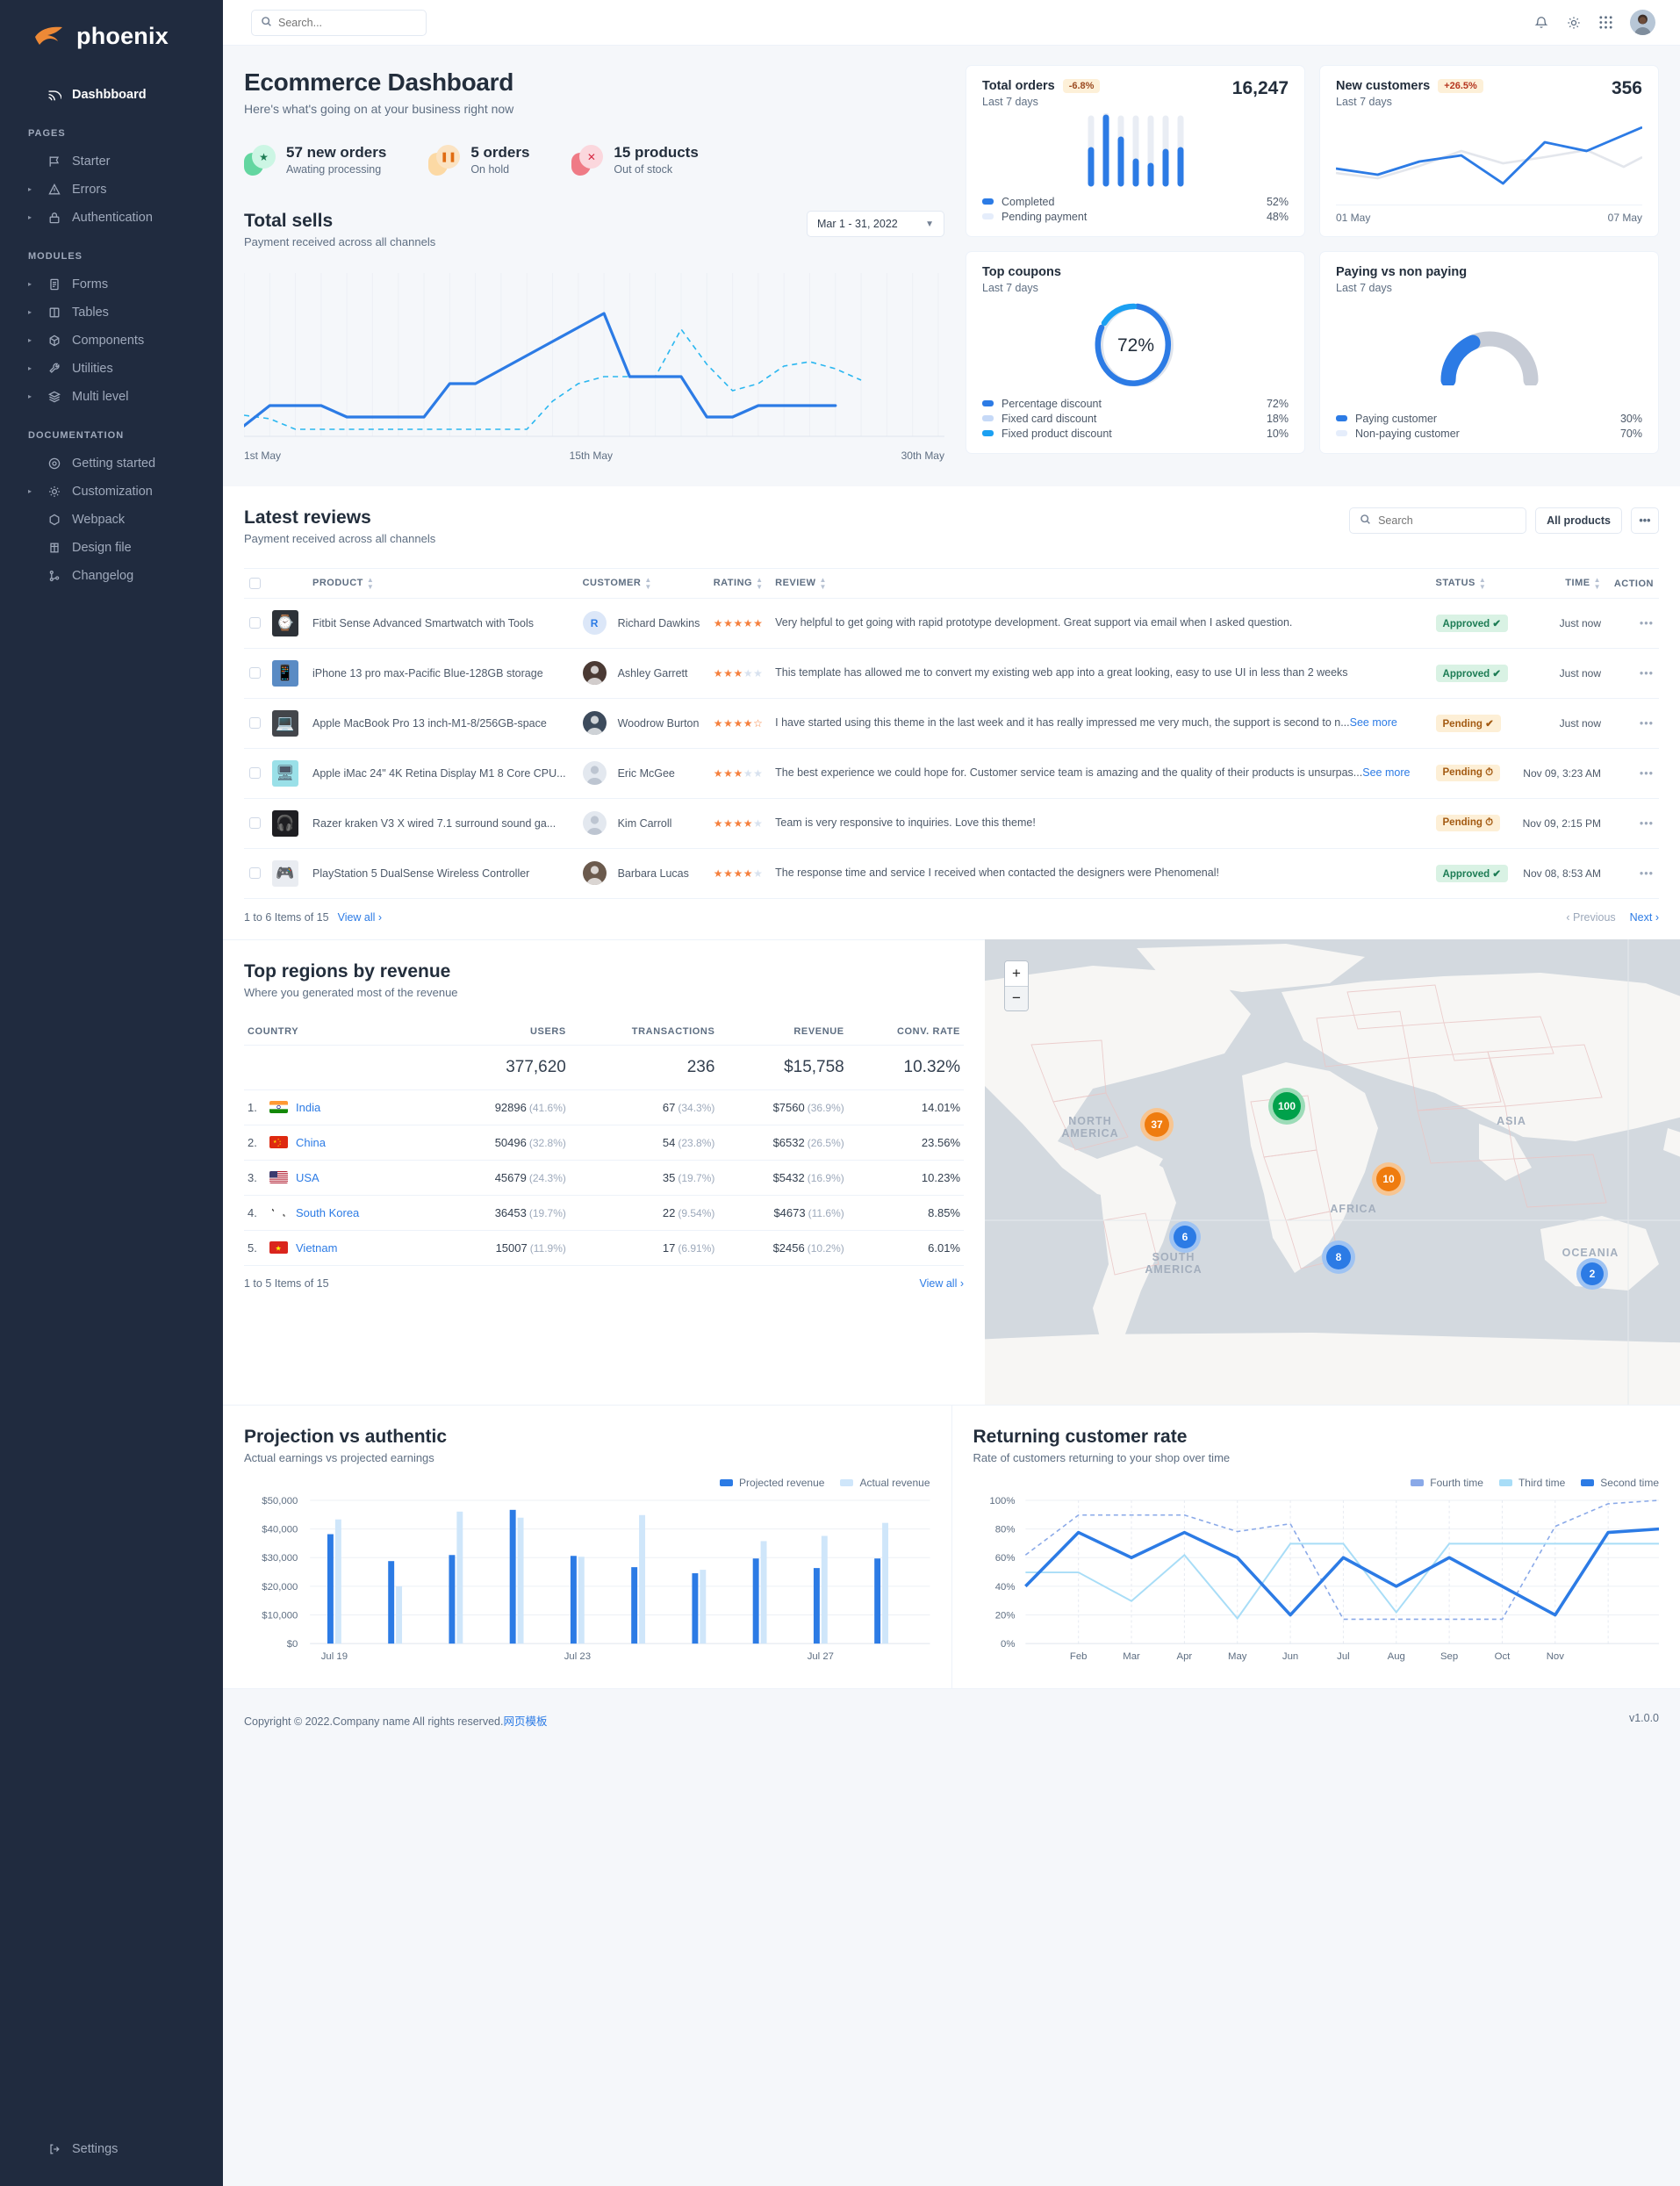 The image size is (1680, 2186). Describe the element at coordinates (739, 583) in the screenshot. I see `col-rating: RATING ▲ ▼` at that location.